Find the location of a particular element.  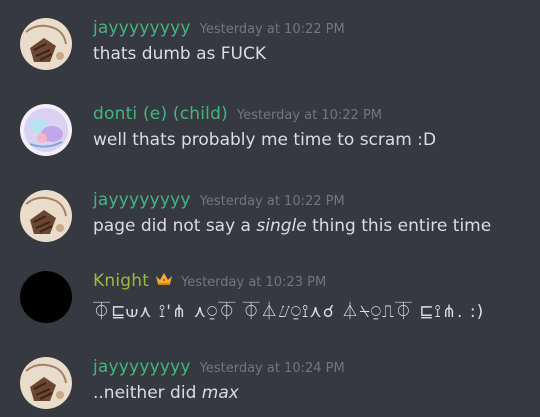

message-header: jayyyyyyyy Yesterday at 10:24 PM is located at coordinates (219, 367).